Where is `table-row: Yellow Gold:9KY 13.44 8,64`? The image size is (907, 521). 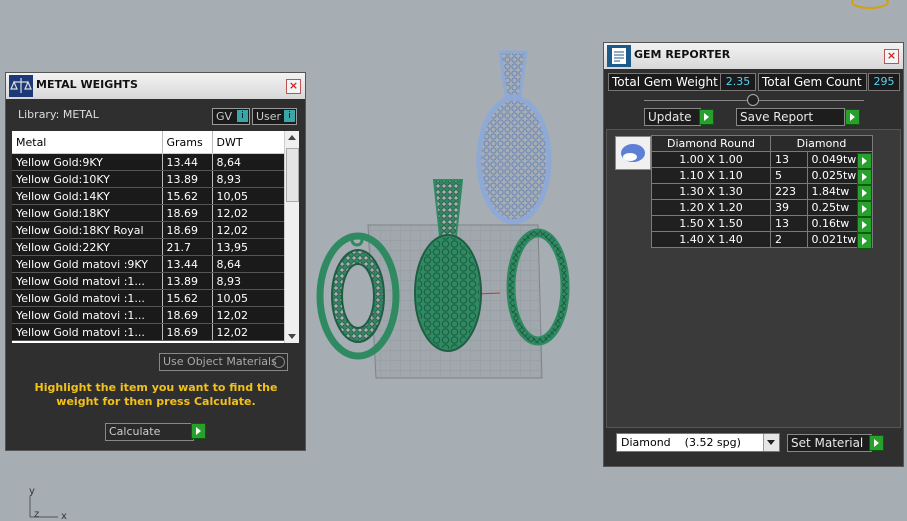
table-row: Yellow Gold:9KY 13.44 8,64 is located at coordinates (149, 162).